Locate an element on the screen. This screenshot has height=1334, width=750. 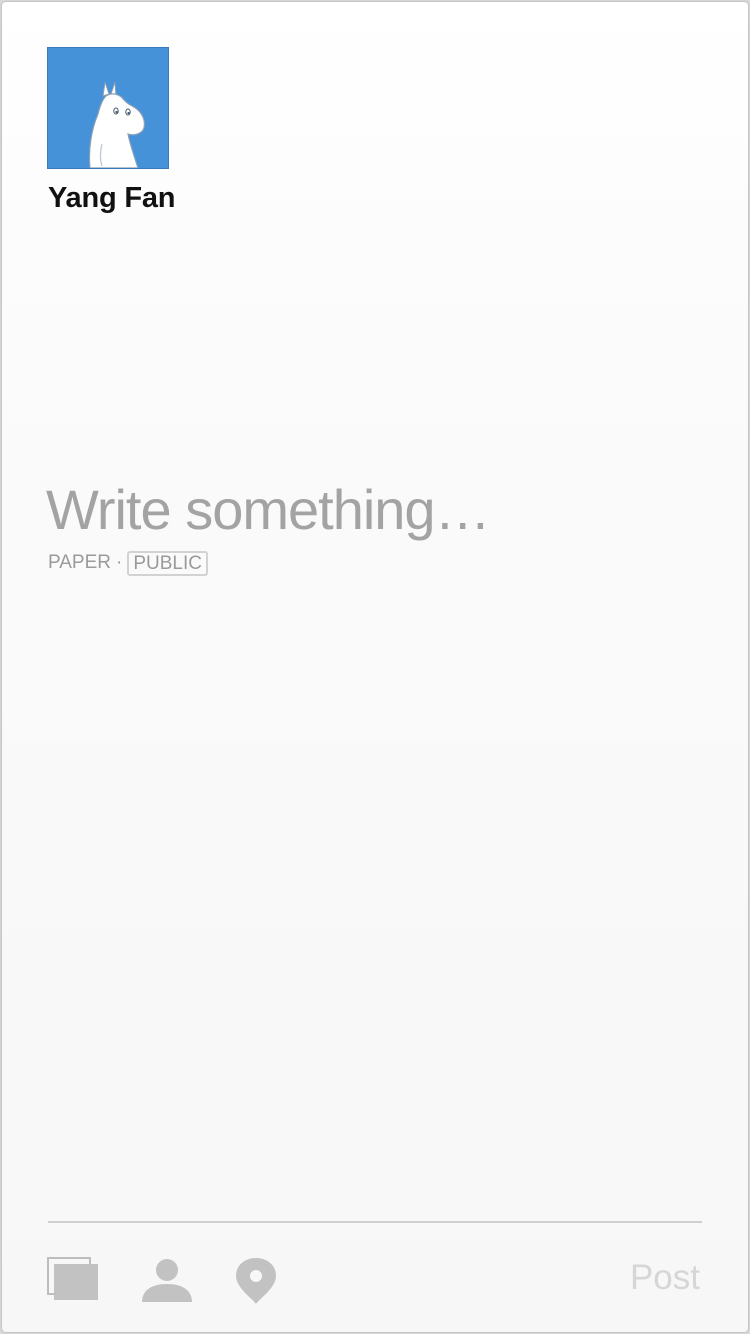
tag-person-button is located at coordinates (167, 1279).